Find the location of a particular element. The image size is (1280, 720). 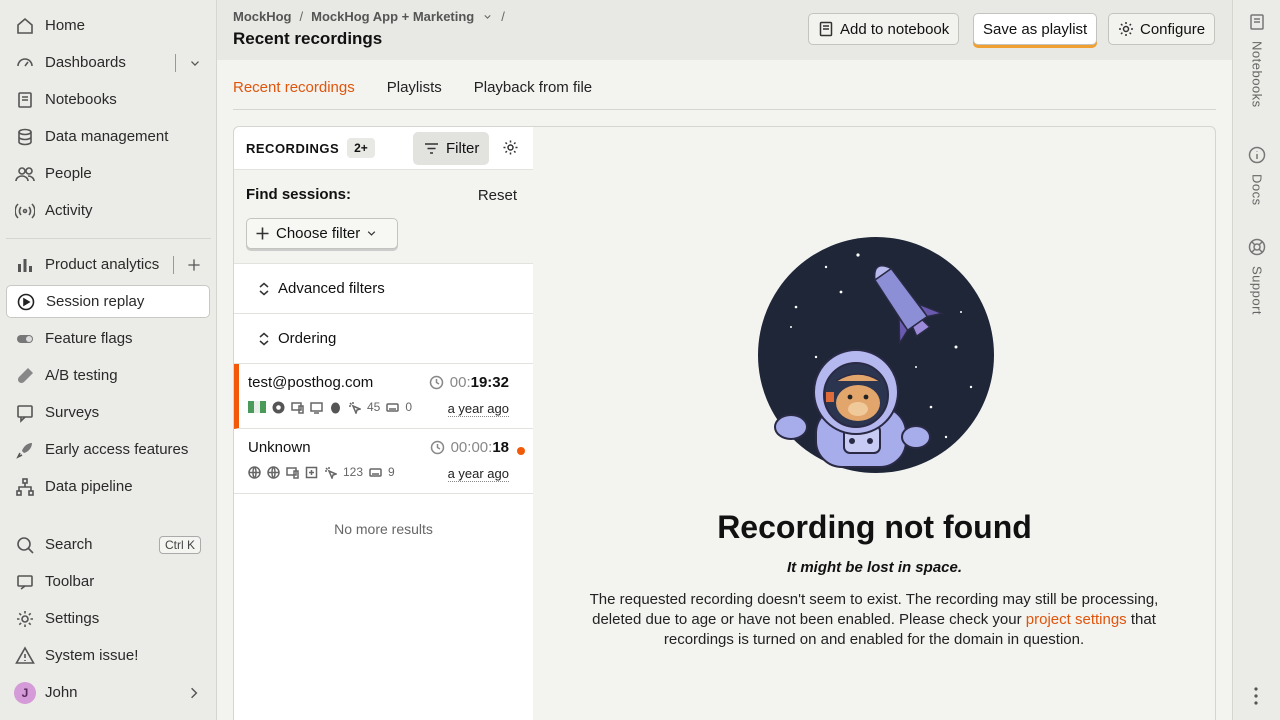

dashboards-expand is located at coordinates (188, 62).